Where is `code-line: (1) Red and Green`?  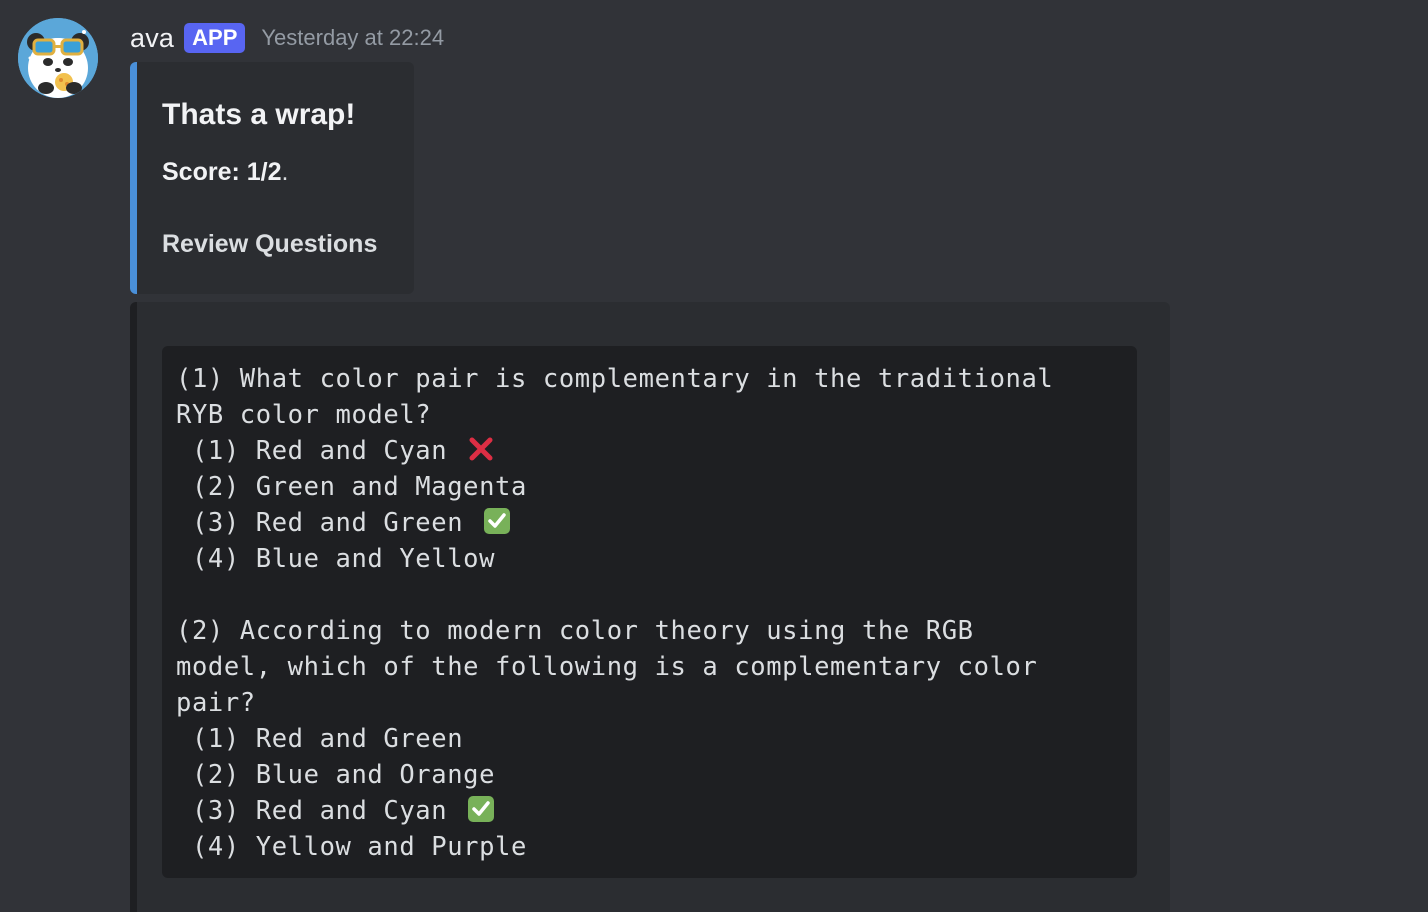
code-line: (1) Red and Green is located at coordinates (649, 739).